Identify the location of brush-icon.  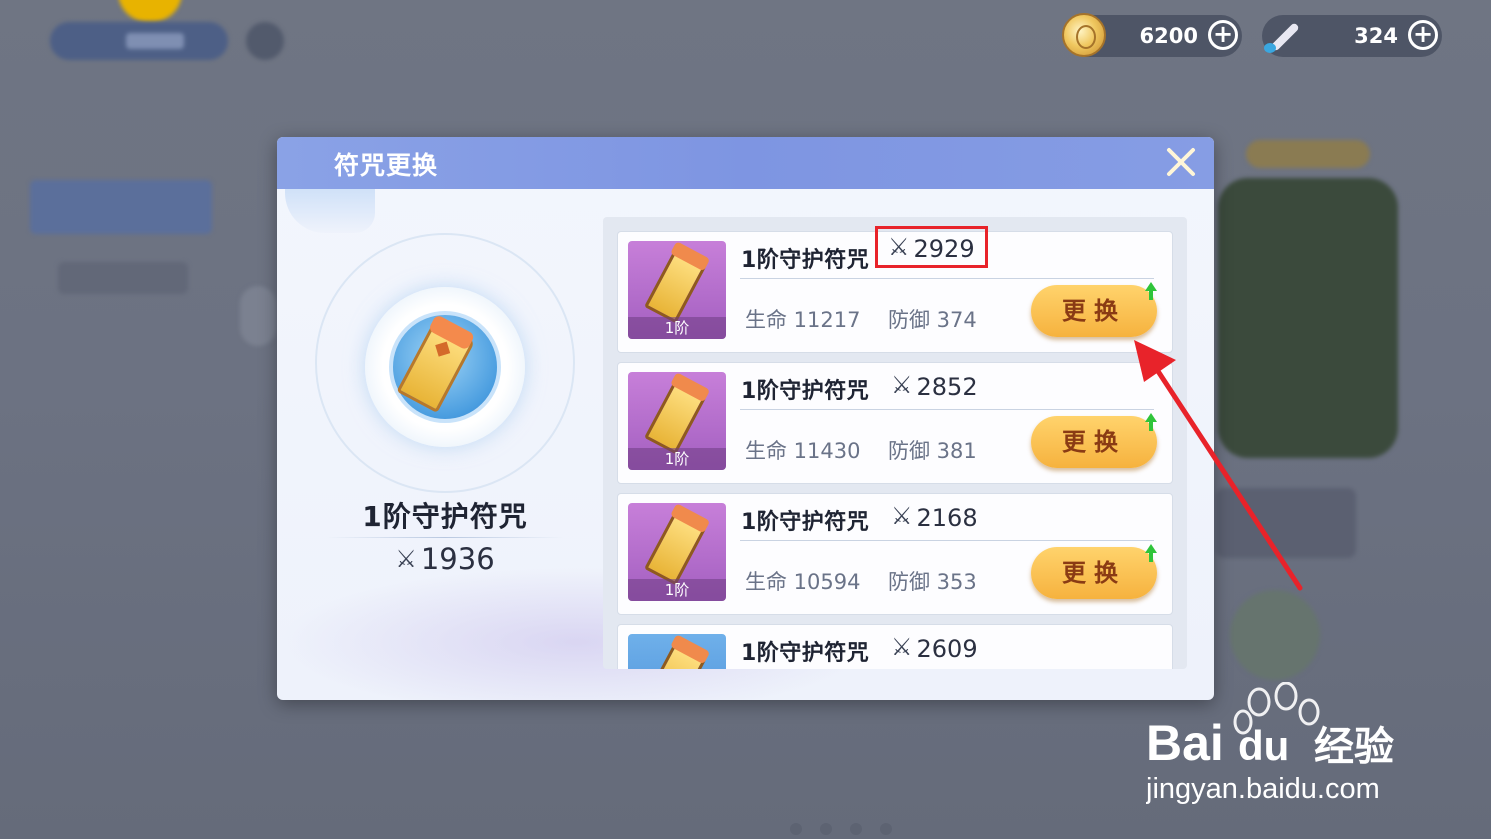
(1282, 35).